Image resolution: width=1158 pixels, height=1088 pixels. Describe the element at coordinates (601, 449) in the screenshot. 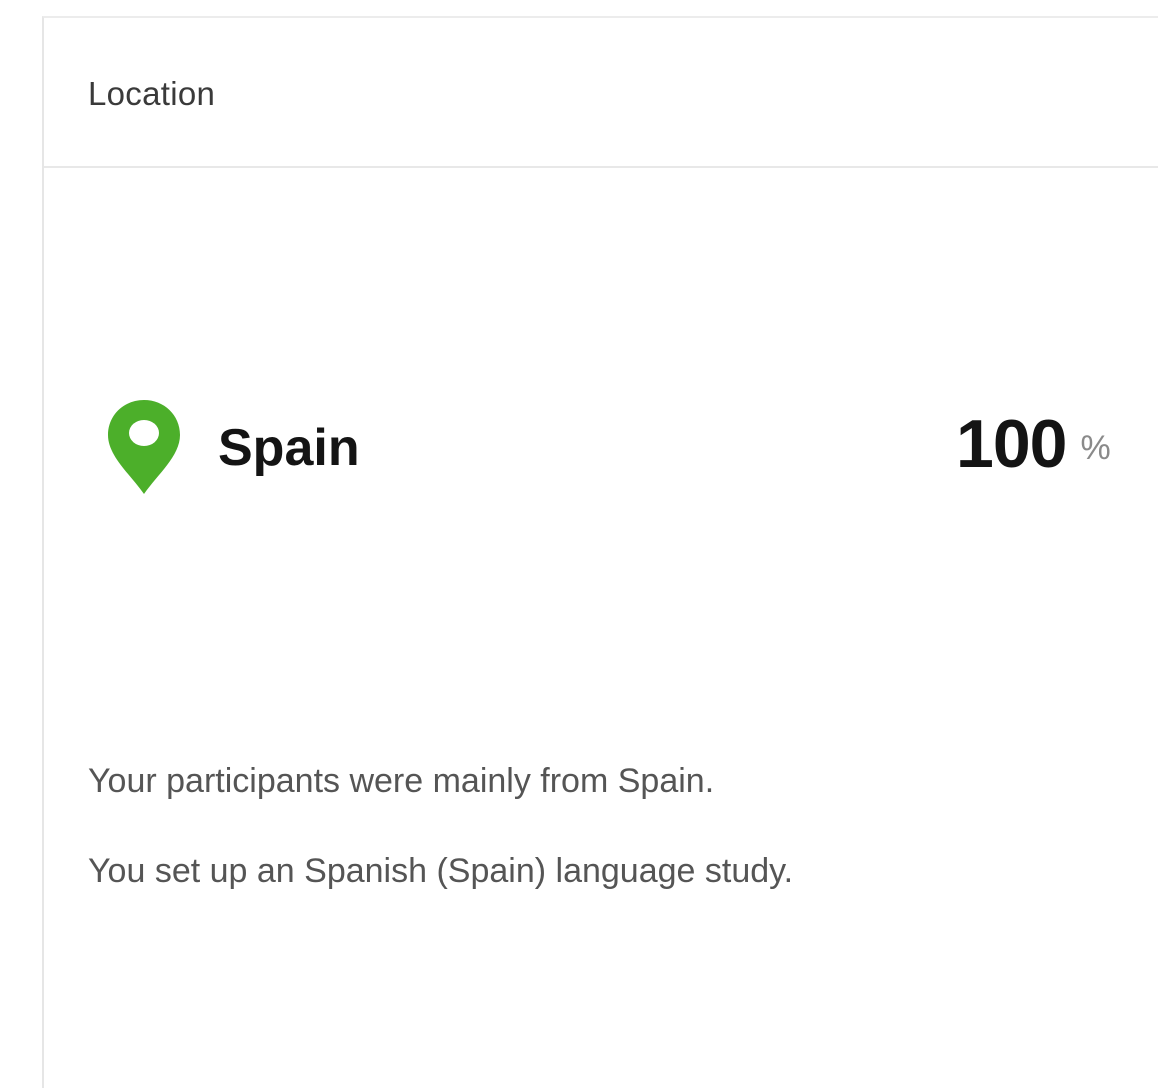

I see `location-row: Spain 100%` at that location.